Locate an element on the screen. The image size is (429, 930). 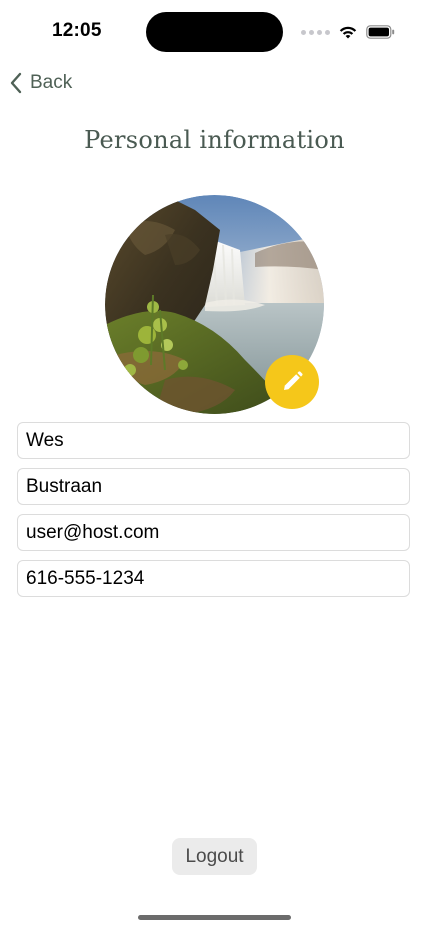
edit-avatar-button is located at coordinates (292, 382).